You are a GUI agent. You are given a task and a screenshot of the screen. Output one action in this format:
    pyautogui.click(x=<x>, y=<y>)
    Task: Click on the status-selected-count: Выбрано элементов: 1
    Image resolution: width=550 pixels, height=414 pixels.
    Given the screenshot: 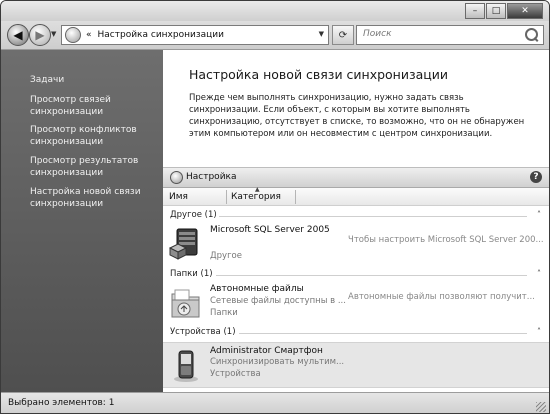 What is the action you would take?
    pyautogui.click(x=61, y=403)
    